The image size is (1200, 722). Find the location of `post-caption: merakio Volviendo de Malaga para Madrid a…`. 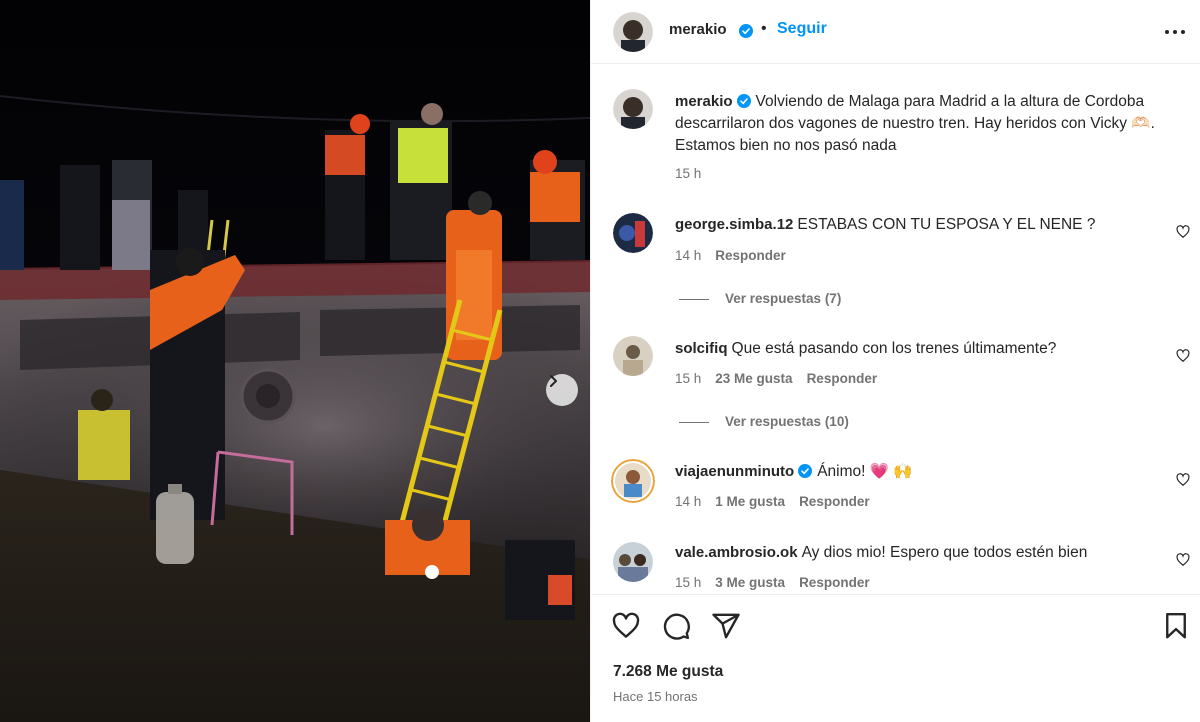

post-caption: merakio Volviendo de Malaga para Madrid a… is located at coordinates (925, 124).